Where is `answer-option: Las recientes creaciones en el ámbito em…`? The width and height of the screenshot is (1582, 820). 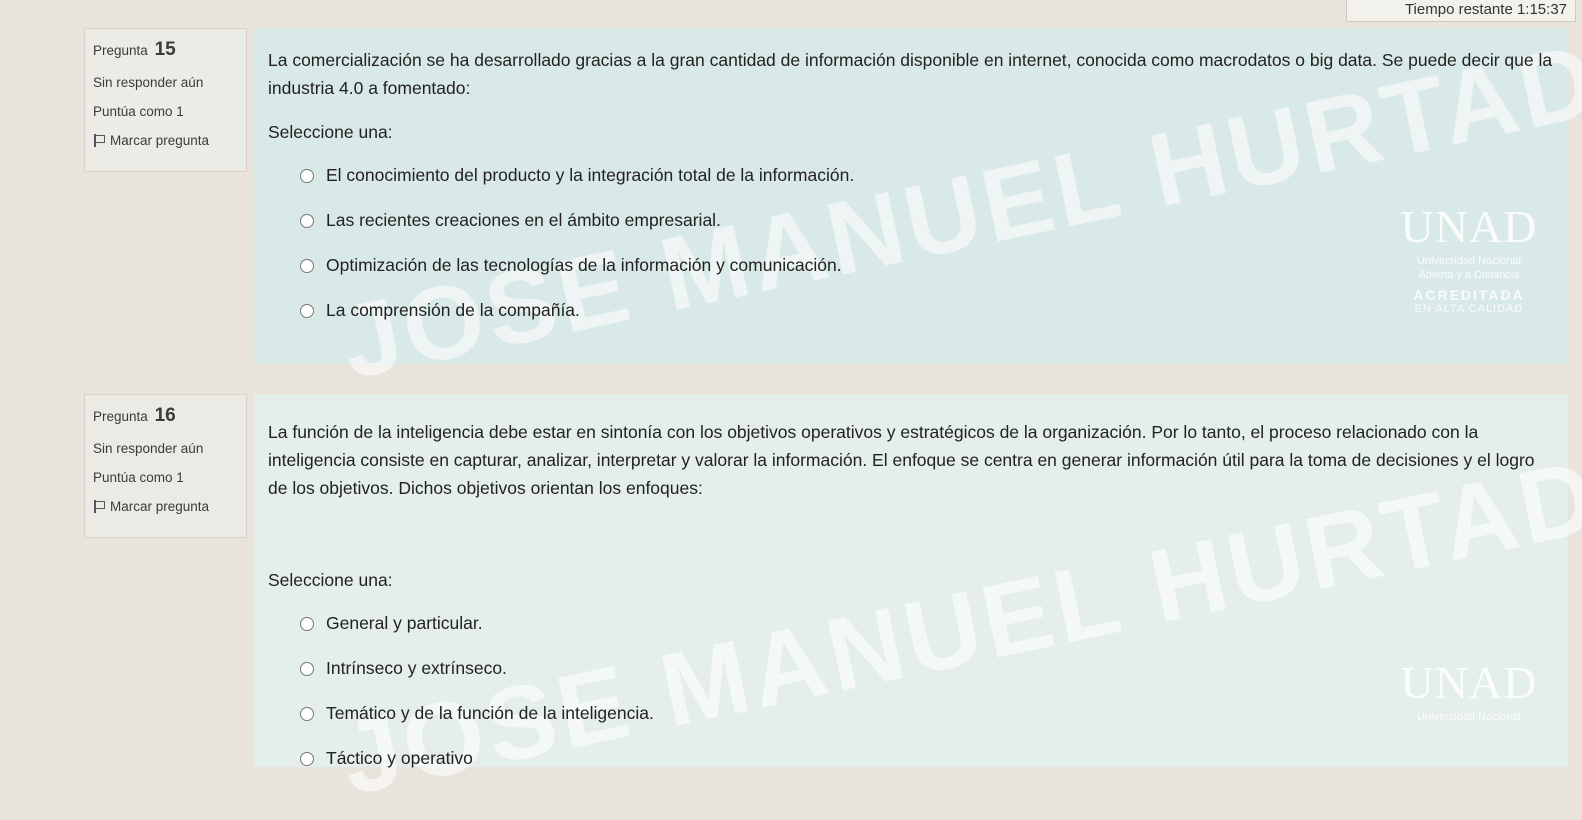 answer-option: Las recientes creaciones en el ámbito em… is located at coordinates (934, 220).